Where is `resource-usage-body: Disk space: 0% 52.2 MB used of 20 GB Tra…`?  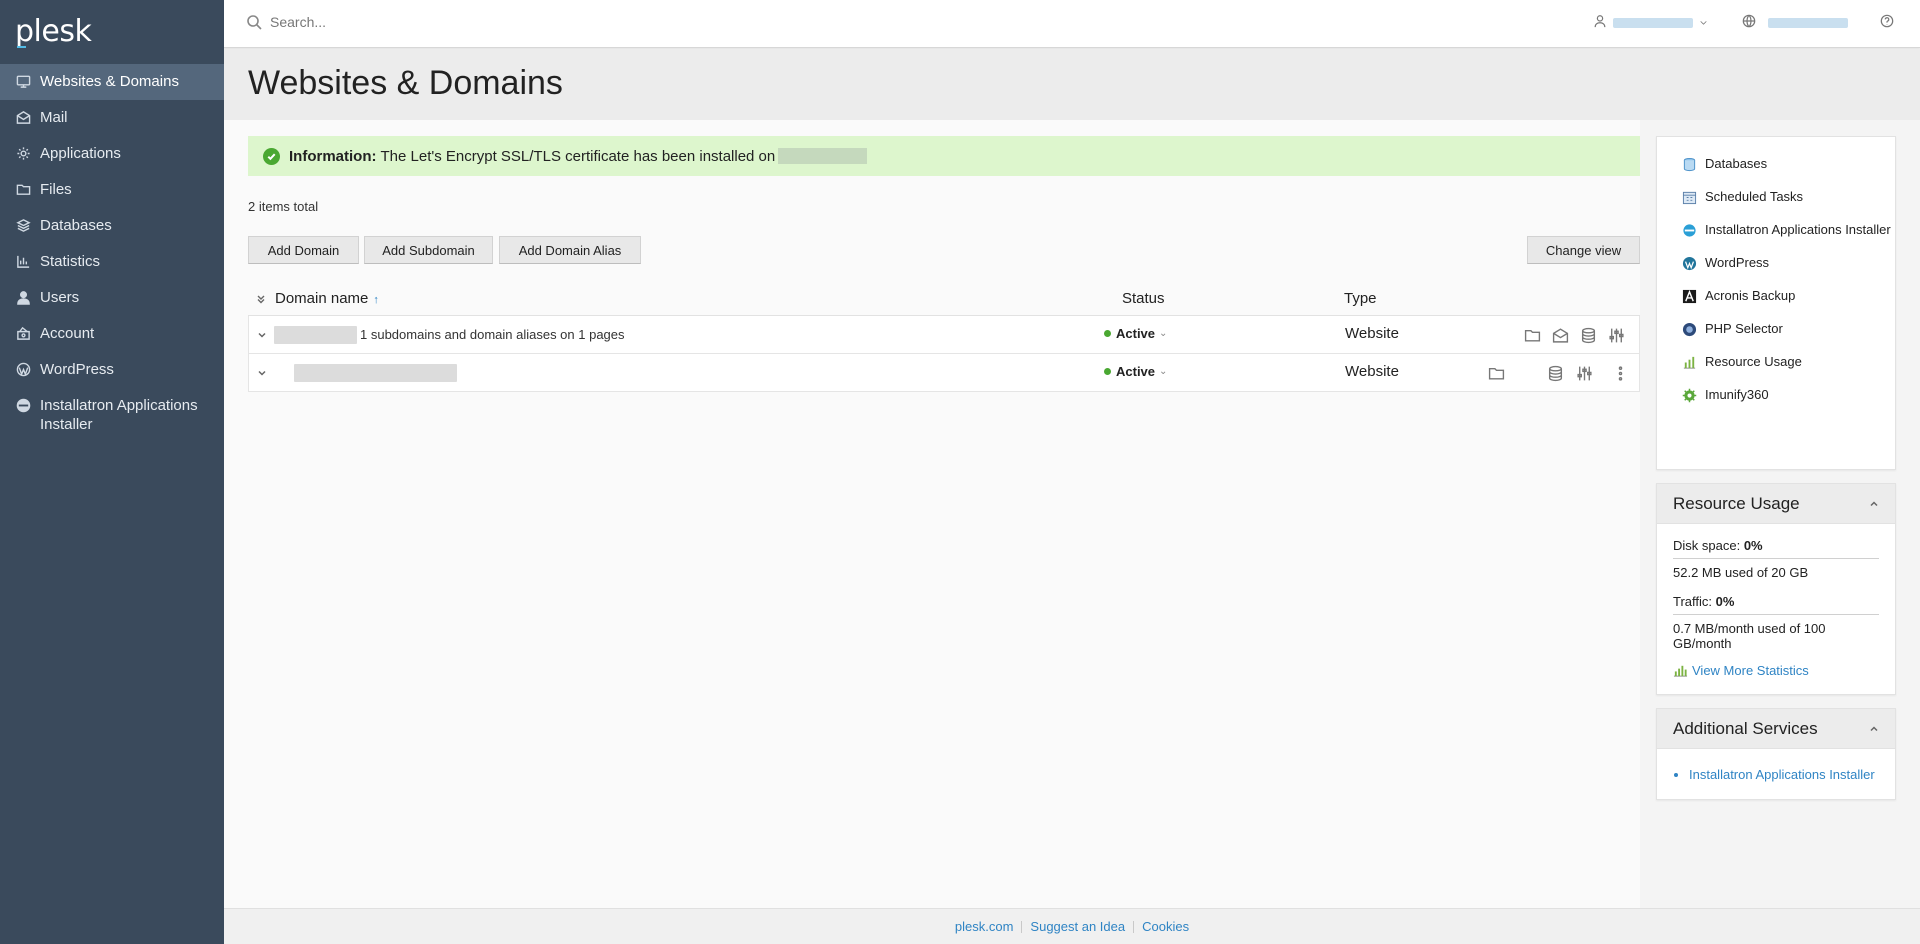
resource-usage-body: Disk space: 0% 52.2 MB used of 20 GB Tra… is located at coordinates (1776, 601).